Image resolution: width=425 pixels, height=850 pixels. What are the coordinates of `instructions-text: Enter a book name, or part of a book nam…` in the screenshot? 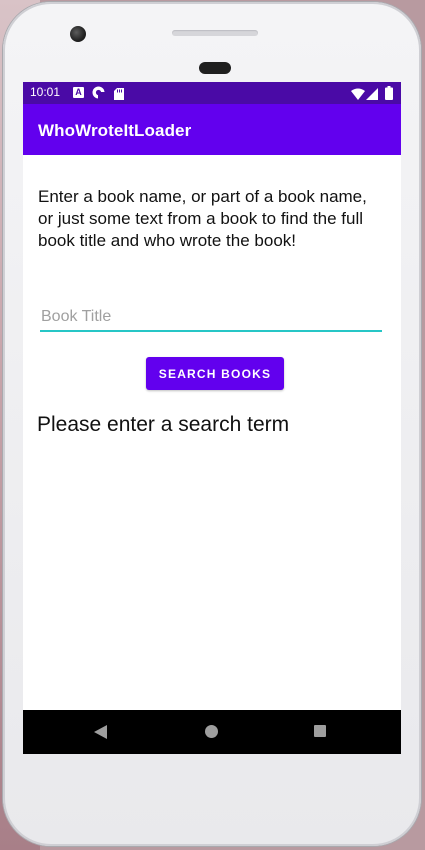 It's located at (202, 218).